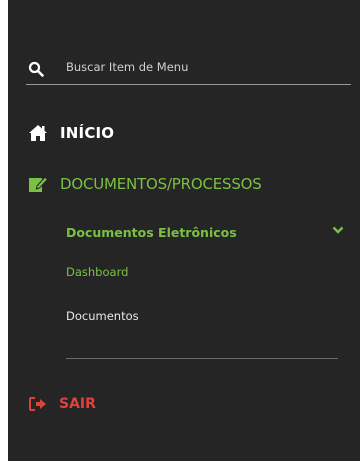  Describe the element at coordinates (338, 230) in the screenshot. I see `chevron-down-icon` at that location.